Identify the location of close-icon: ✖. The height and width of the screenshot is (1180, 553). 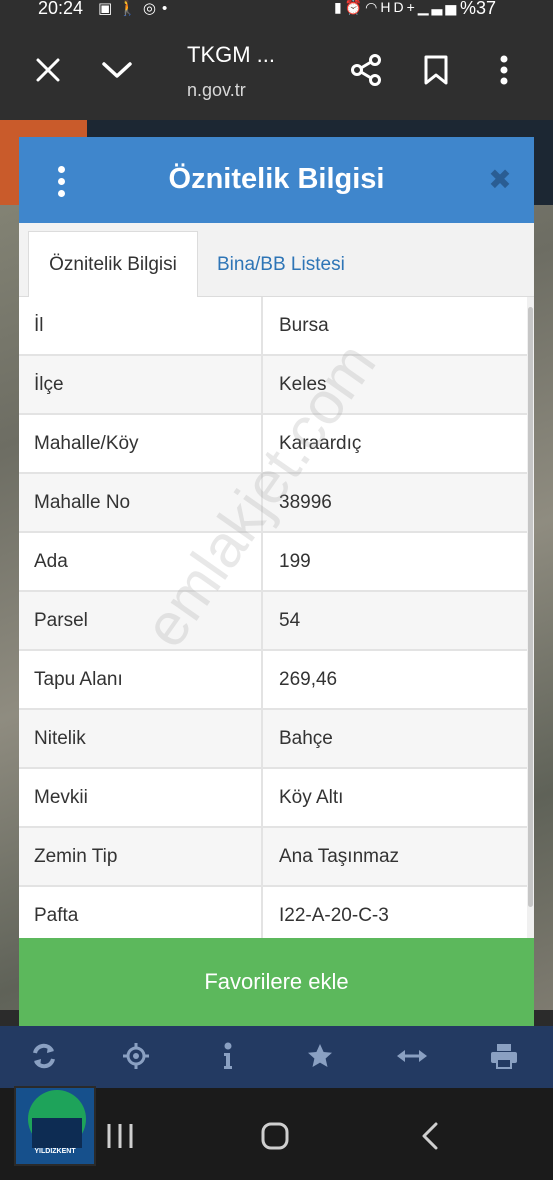
(500, 179).